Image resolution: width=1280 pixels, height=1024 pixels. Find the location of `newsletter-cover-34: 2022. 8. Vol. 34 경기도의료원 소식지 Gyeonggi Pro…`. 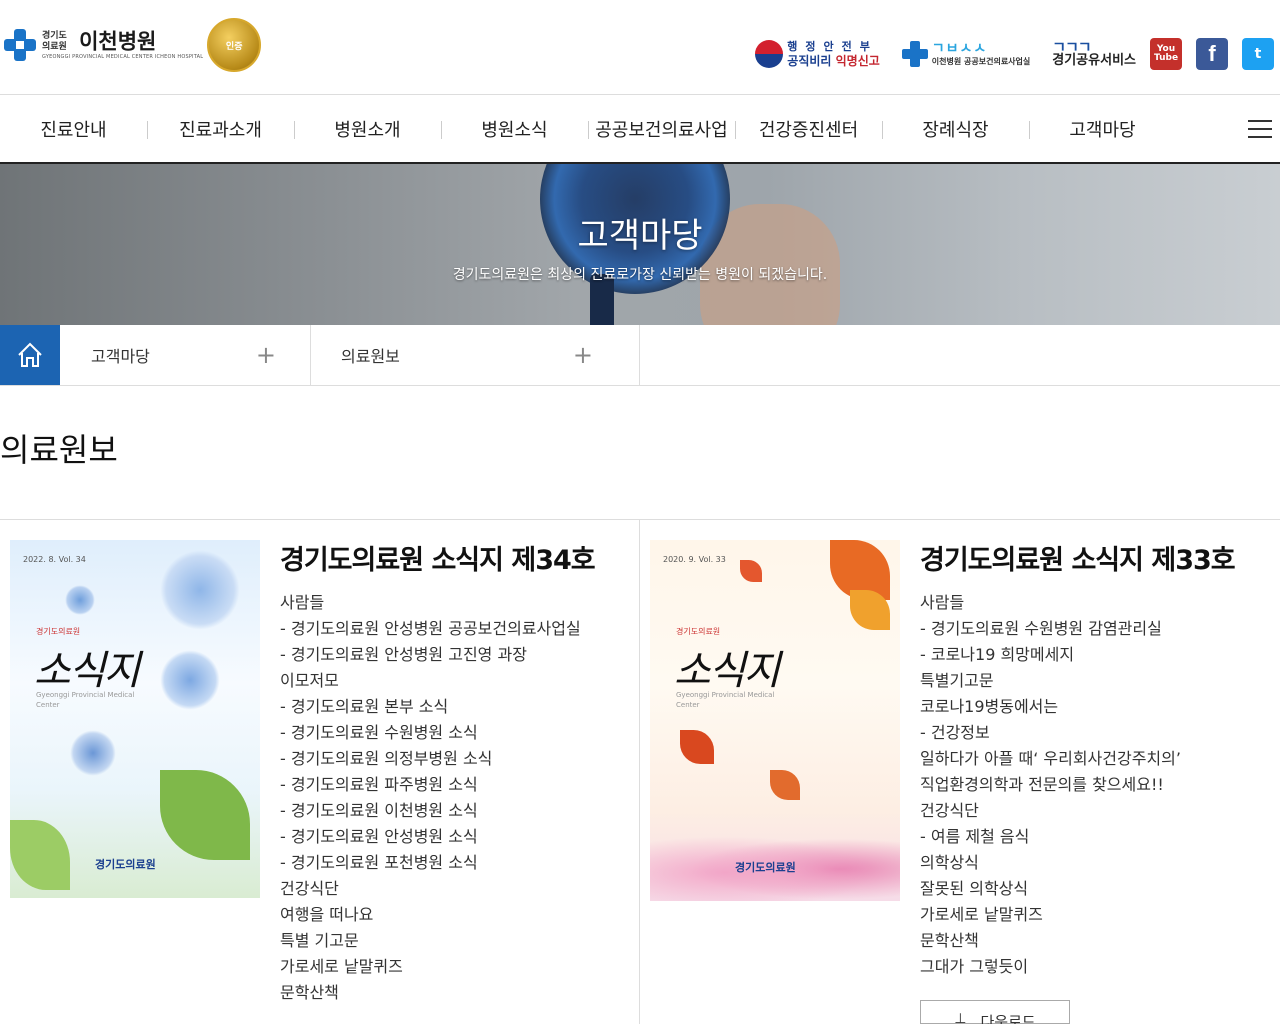

newsletter-cover-34: 2022. 8. Vol. 34 경기도의료원 소식지 Gyeonggi Pro… is located at coordinates (135, 719).